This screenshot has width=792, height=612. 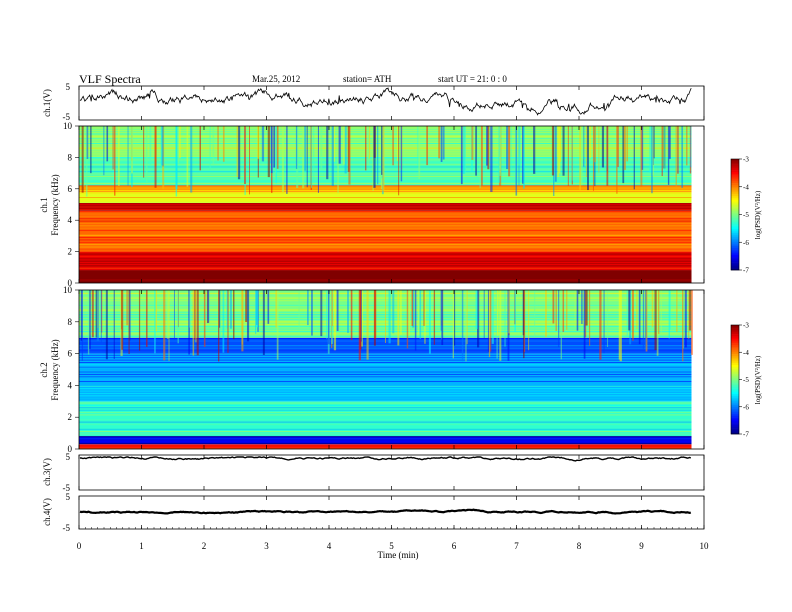 What do you see at coordinates (516, 546) in the screenshot?
I see `time-tick-label: 7` at bounding box center [516, 546].